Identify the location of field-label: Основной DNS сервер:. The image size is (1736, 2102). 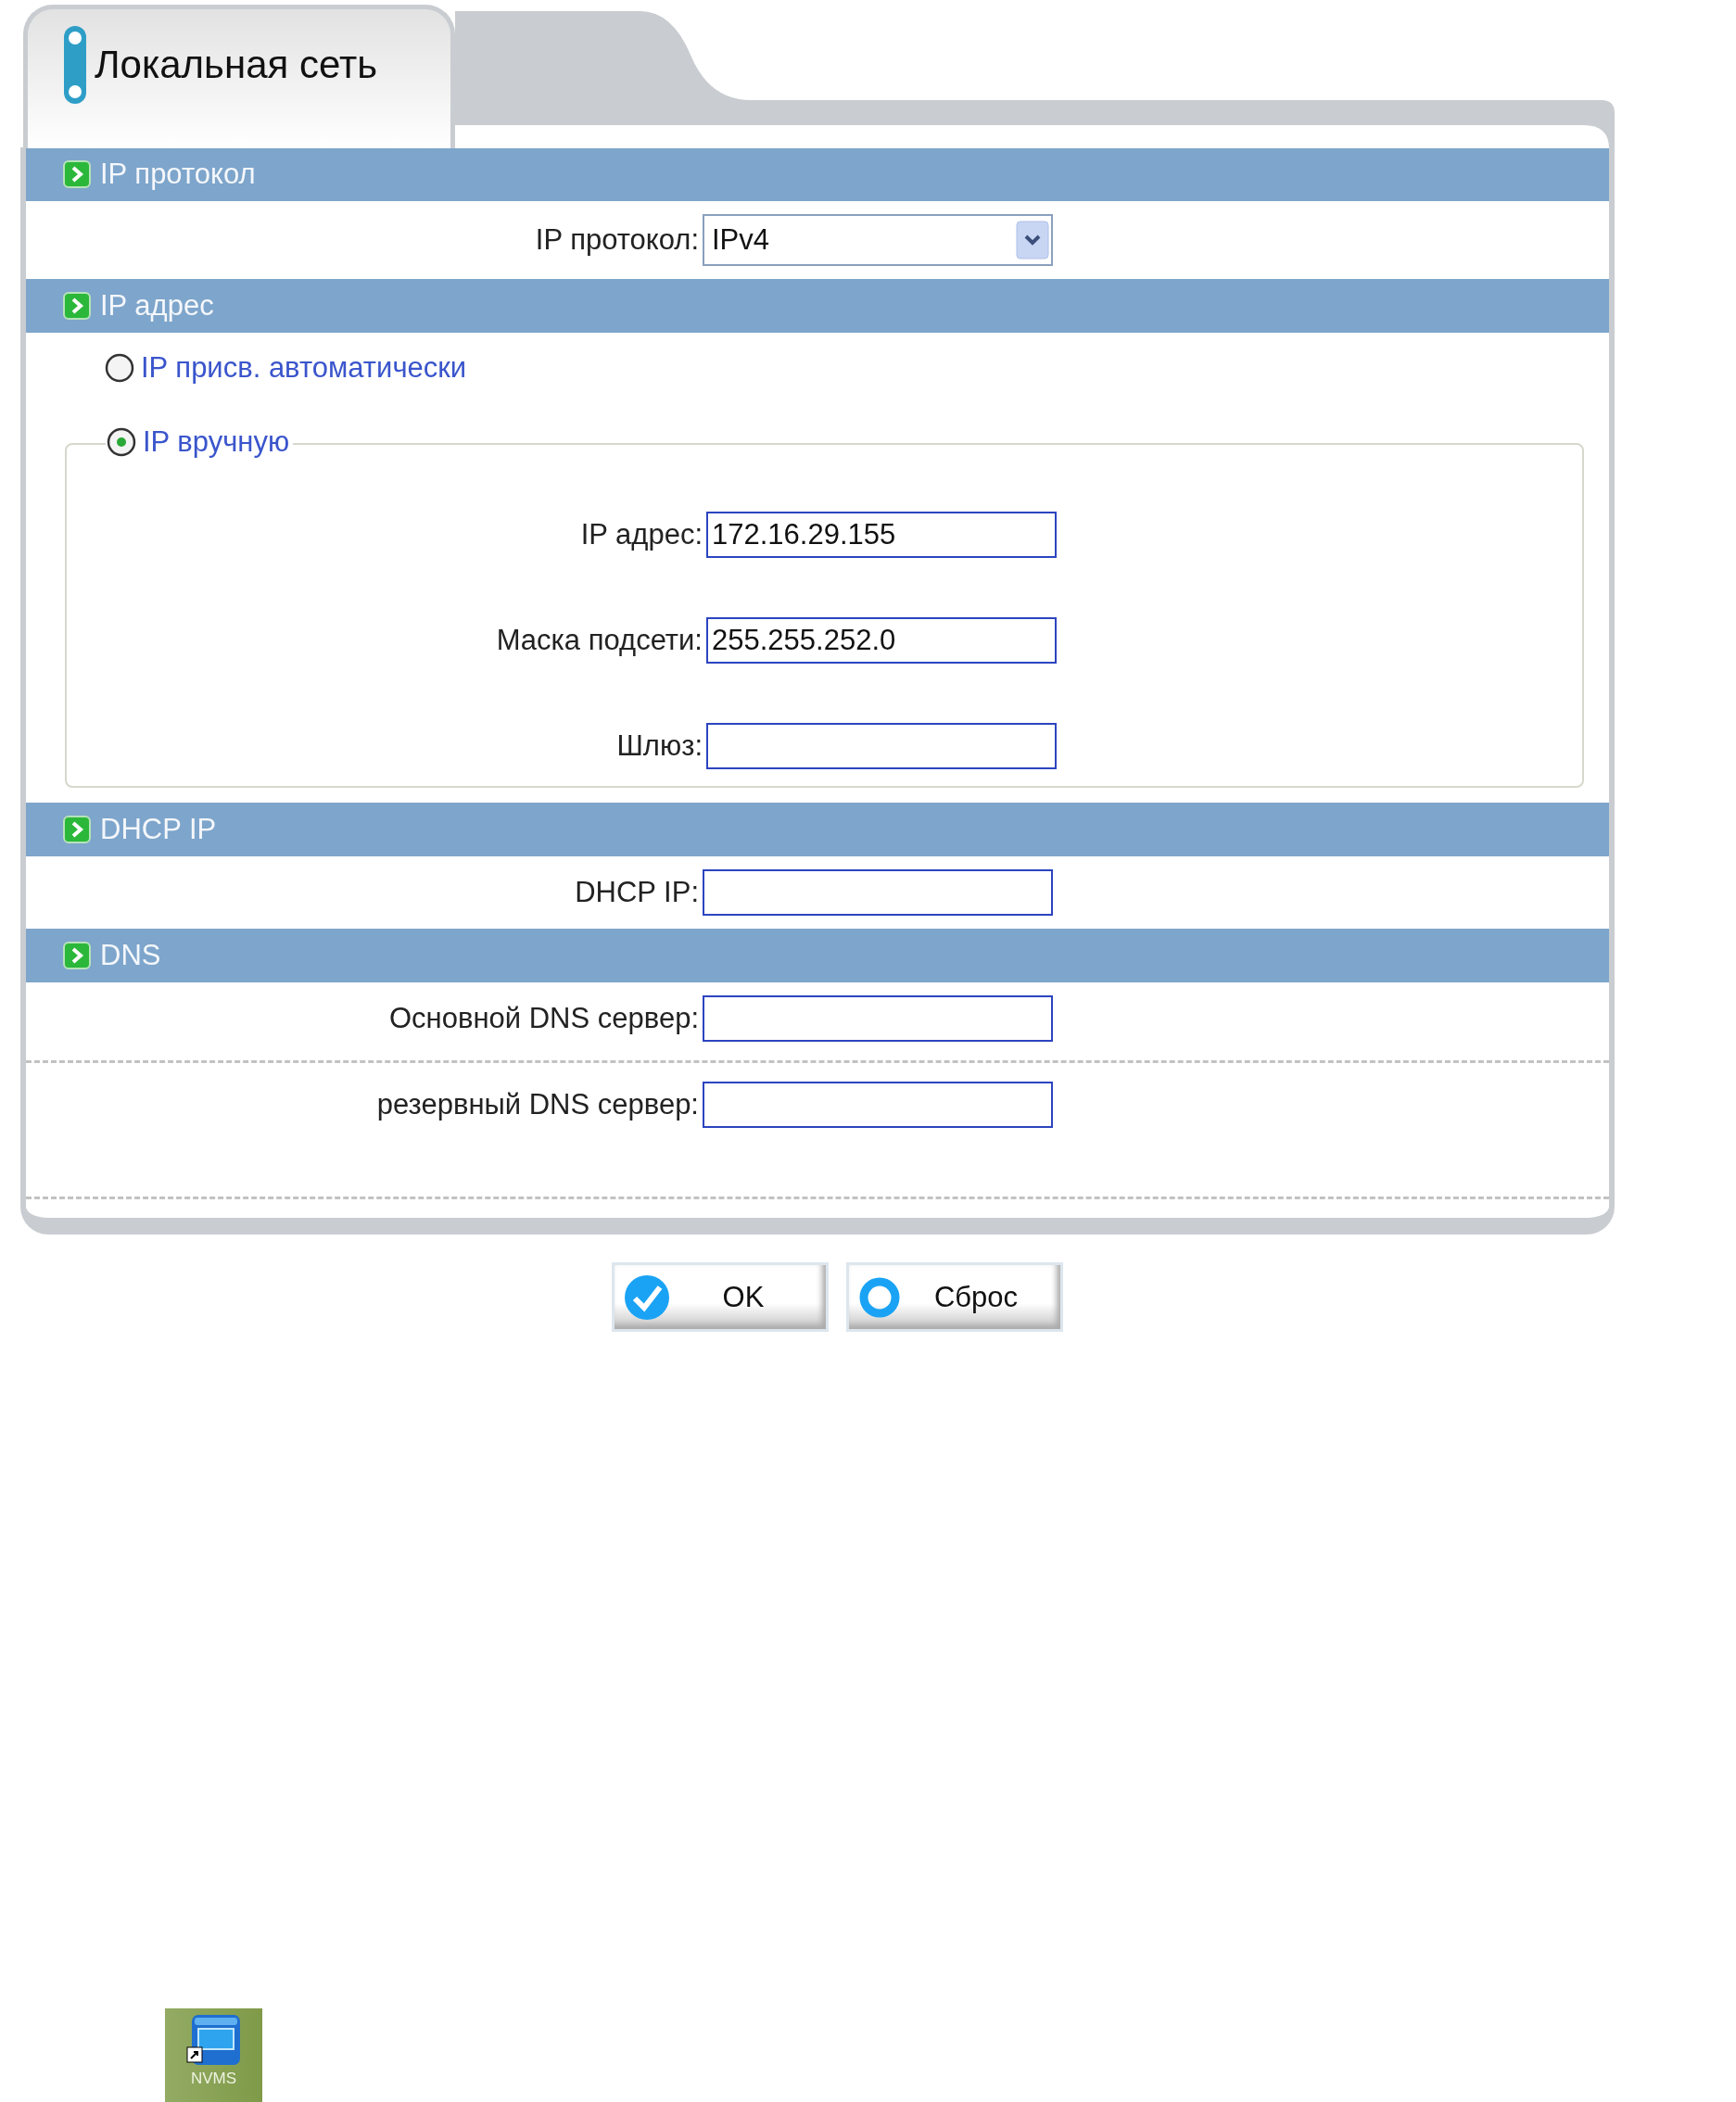
(544, 1018).